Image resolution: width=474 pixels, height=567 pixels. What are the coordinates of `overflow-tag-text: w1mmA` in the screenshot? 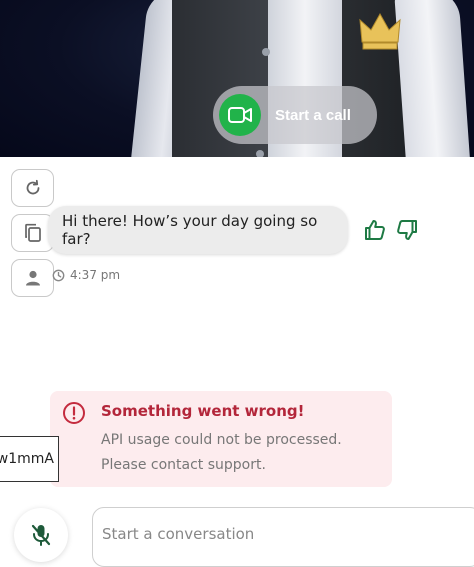 It's located at (27, 459).